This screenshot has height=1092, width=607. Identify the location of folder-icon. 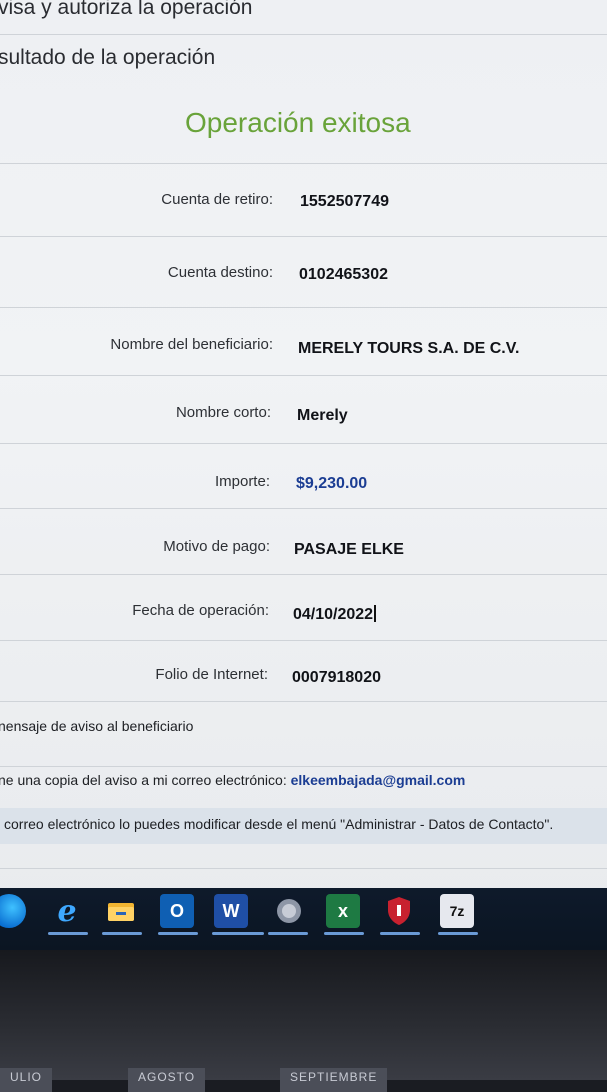
(121, 912).